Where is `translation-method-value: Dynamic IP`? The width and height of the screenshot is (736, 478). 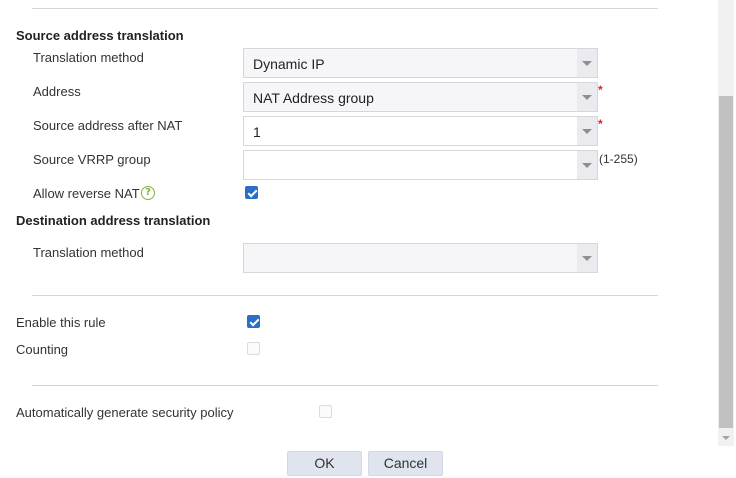 translation-method-value: Dynamic IP is located at coordinates (289, 64).